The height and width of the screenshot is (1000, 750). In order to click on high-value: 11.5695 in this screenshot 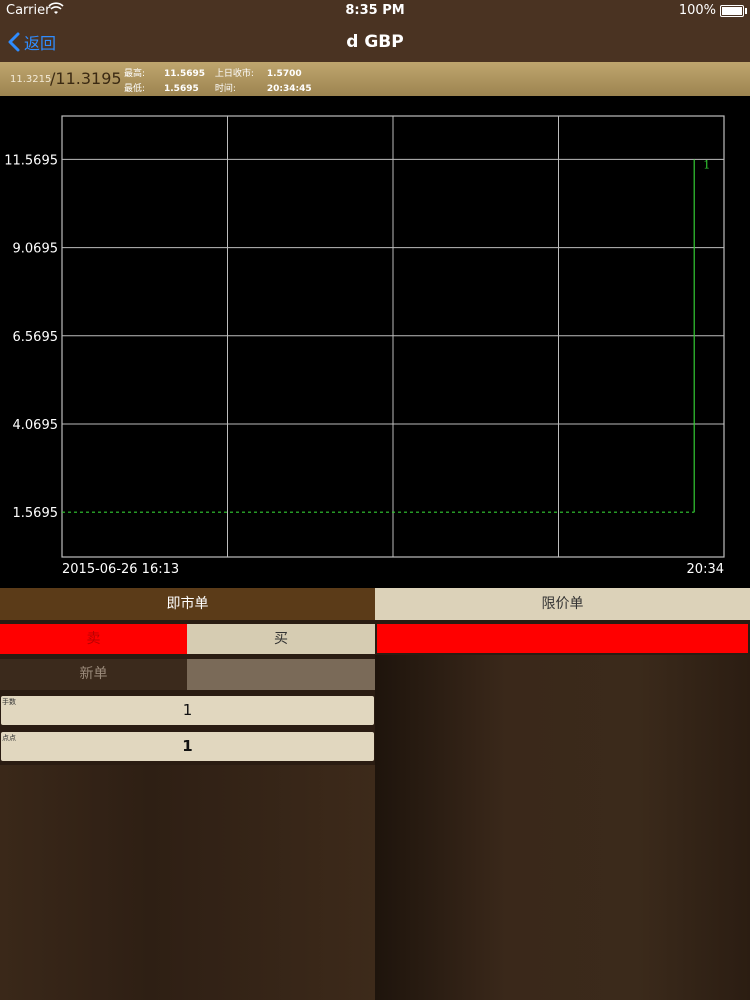, I will do `click(184, 74)`.